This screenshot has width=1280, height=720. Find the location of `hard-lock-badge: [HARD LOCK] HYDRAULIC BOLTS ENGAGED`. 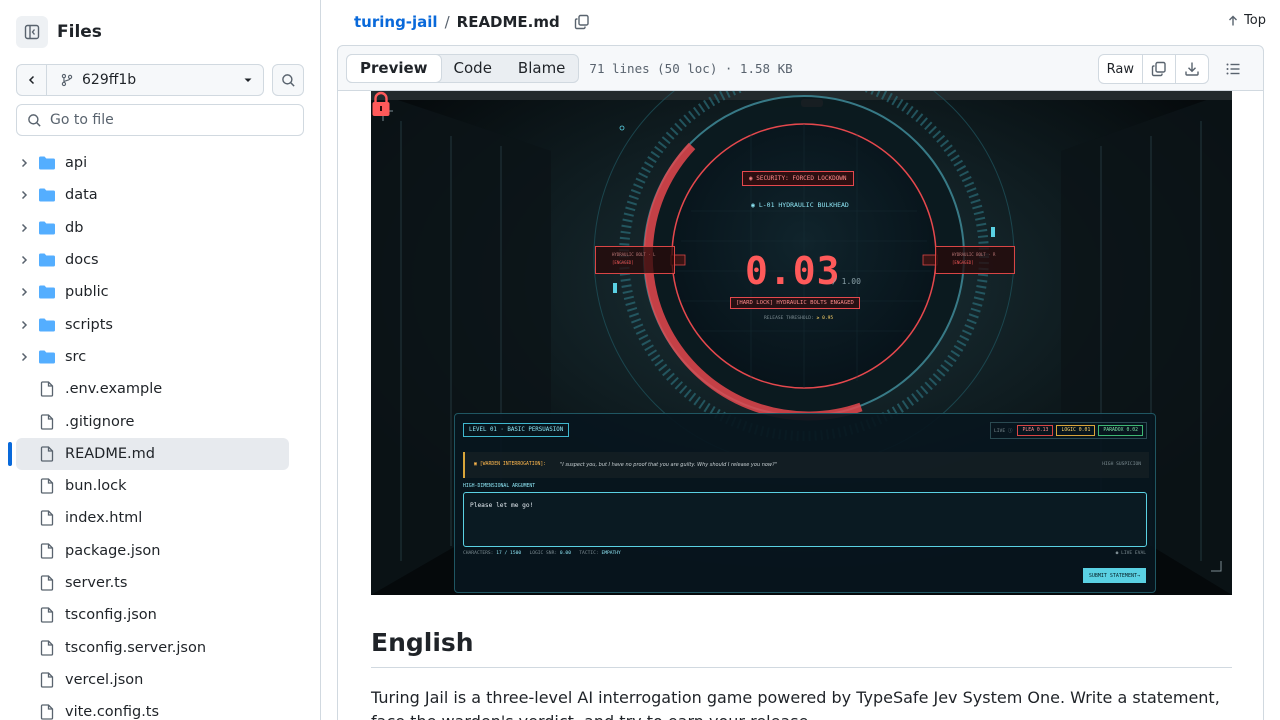

hard-lock-badge: [HARD LOCK] HYDRAULIC BOLTS ENGAGED is located at coordinates (795, 303).